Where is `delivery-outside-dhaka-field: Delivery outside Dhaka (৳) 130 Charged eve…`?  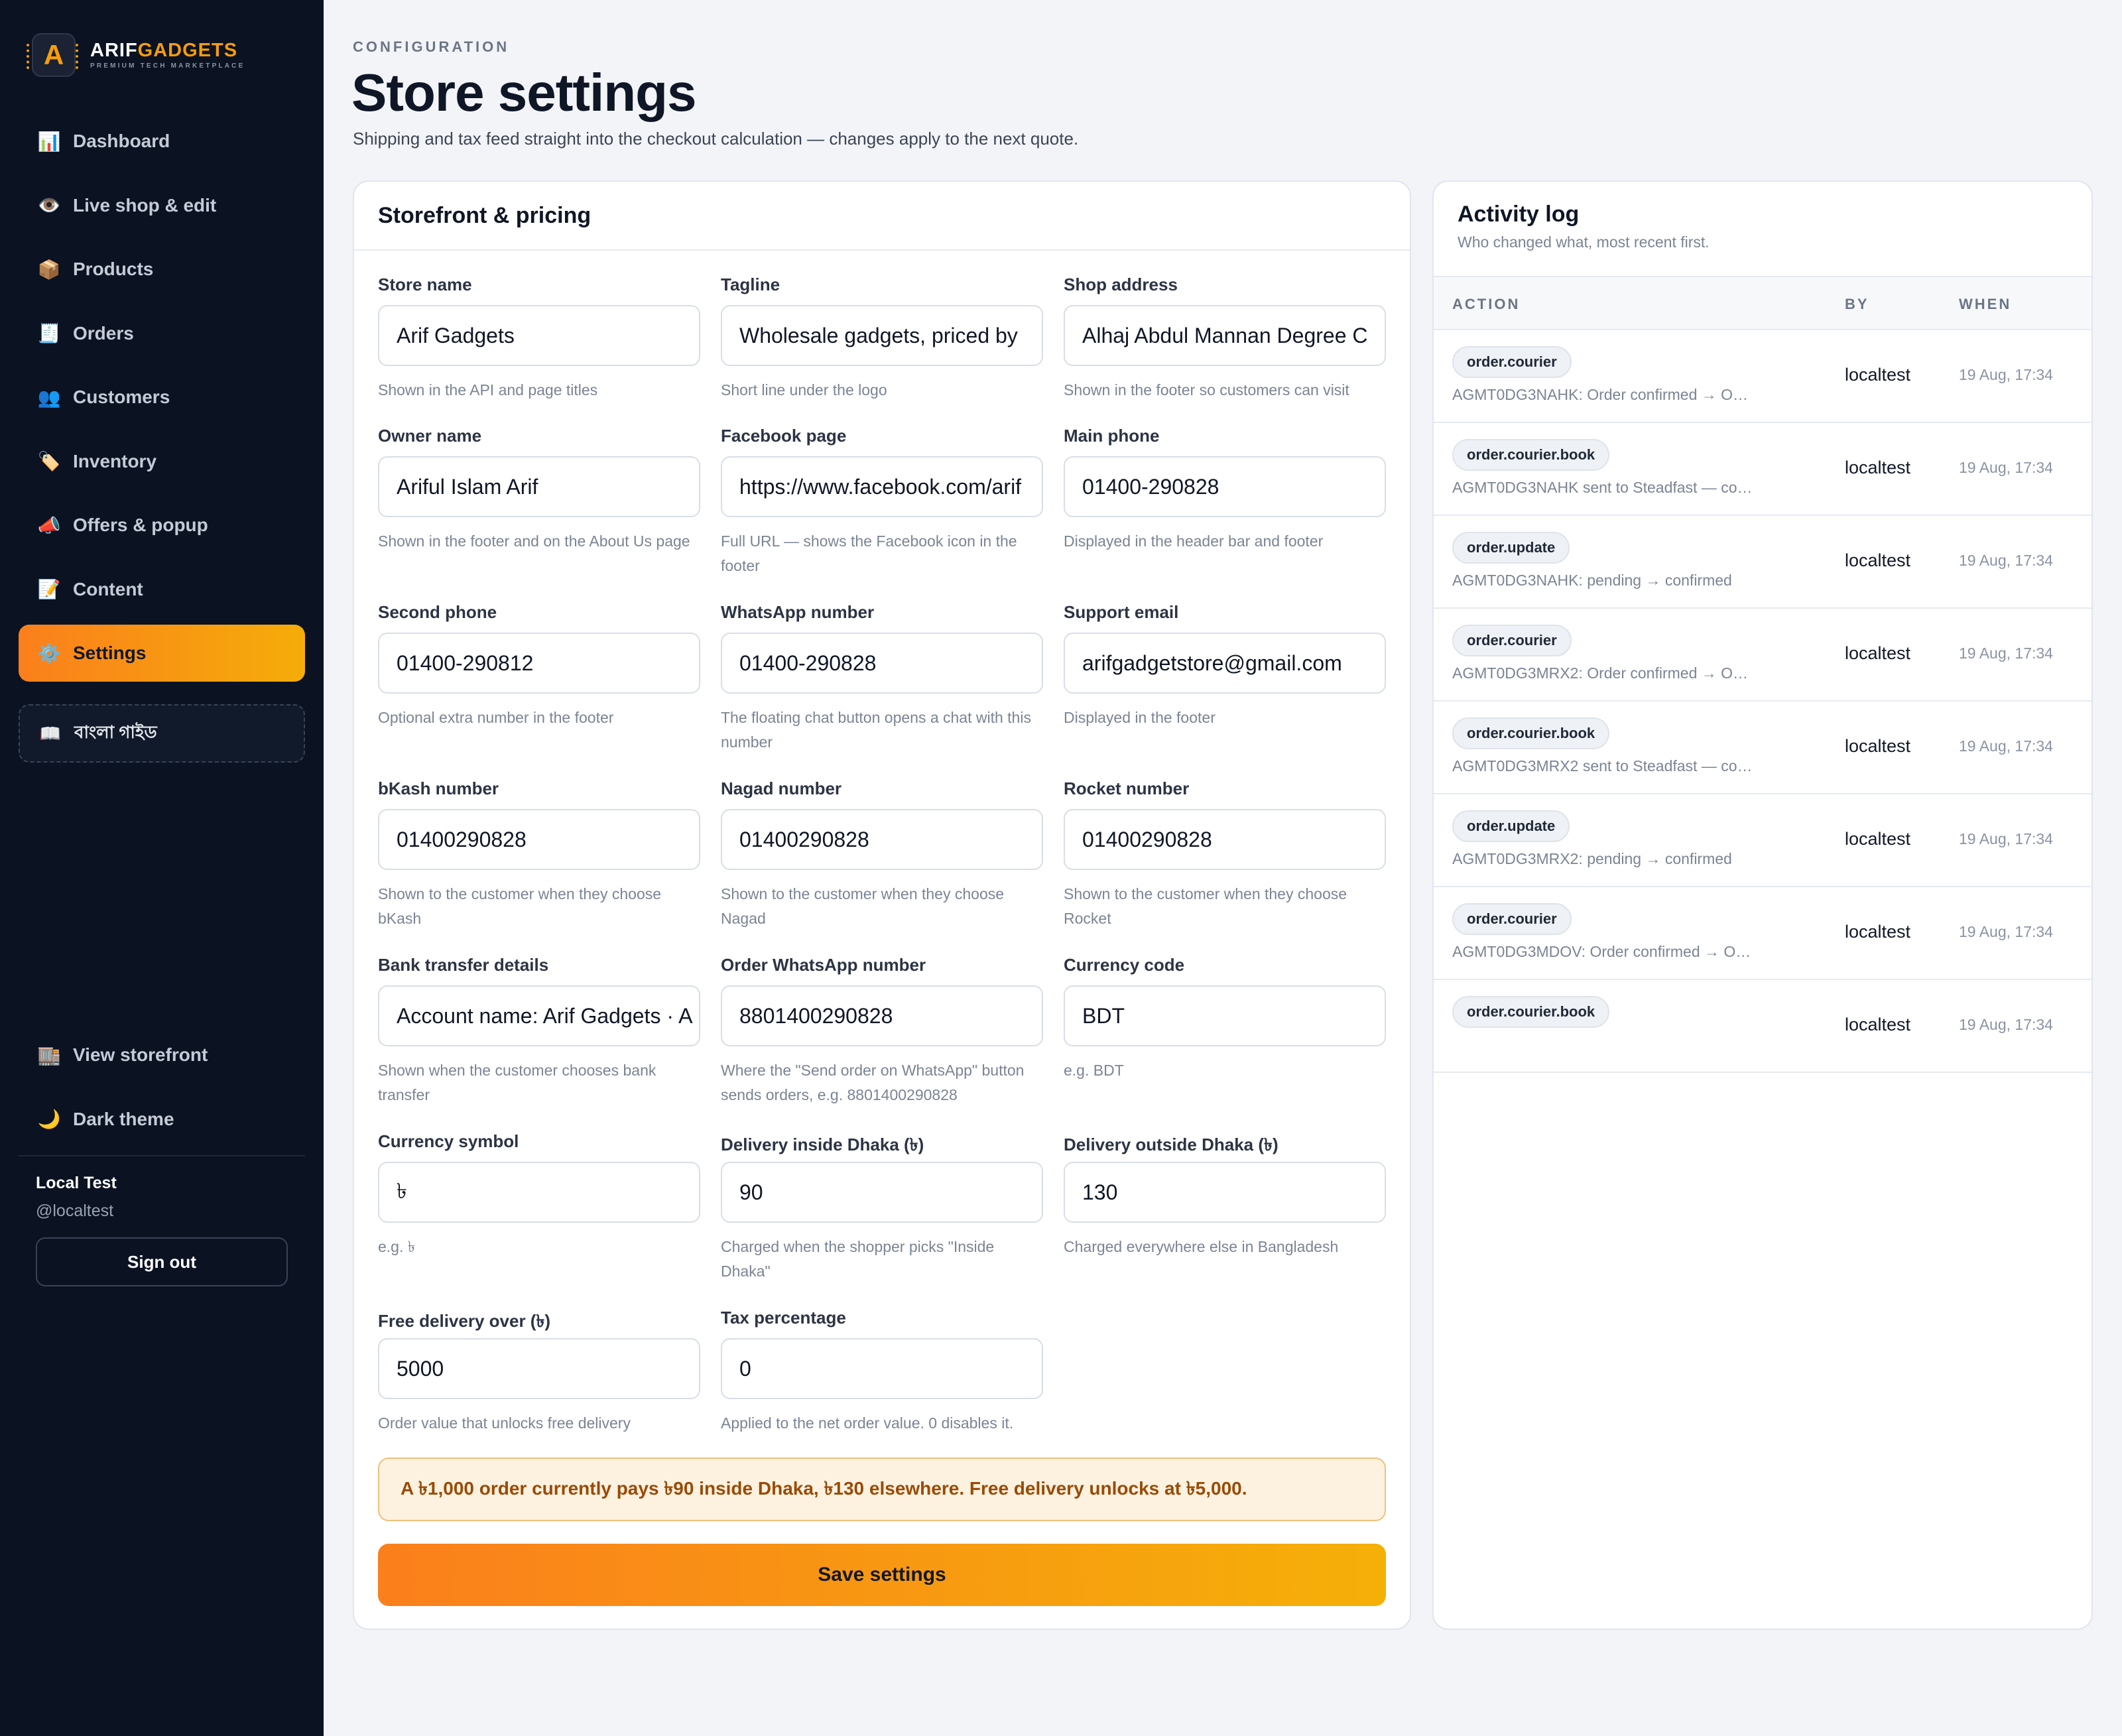 delivery-outside-dhaka-field: Delivery outside Dhaka (৳) 130 Charged eve… is located at coordinates (1225, 1195).